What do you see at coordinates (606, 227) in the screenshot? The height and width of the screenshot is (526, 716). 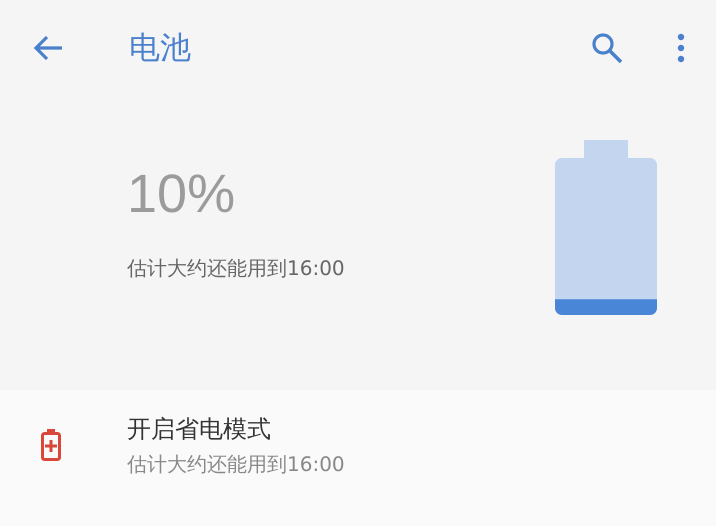 I see `battery-level-icon` at bounding box center [606, 227].